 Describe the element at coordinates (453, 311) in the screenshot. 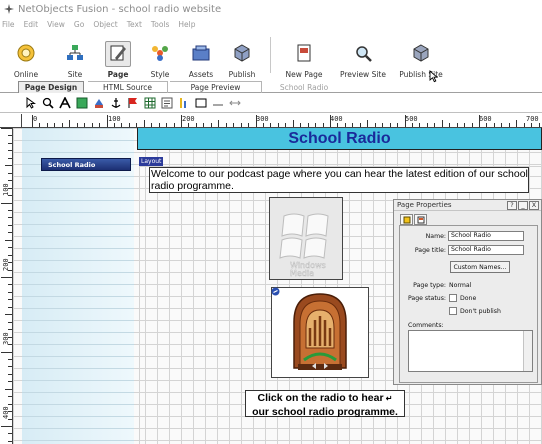

I see `dont-publish-checkbox` at that location.